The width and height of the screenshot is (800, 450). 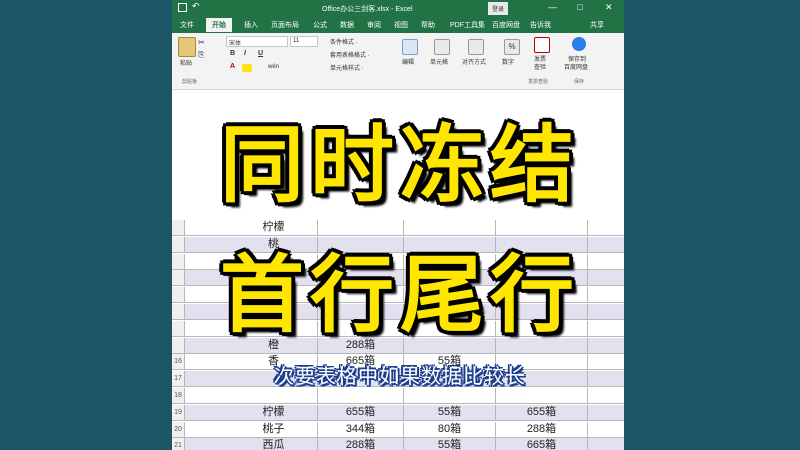 I want to click on title-bar: ↶ Office办公三剑客.xlsx - Excel 登录 — □ ✕, so click(x=398, y=8).